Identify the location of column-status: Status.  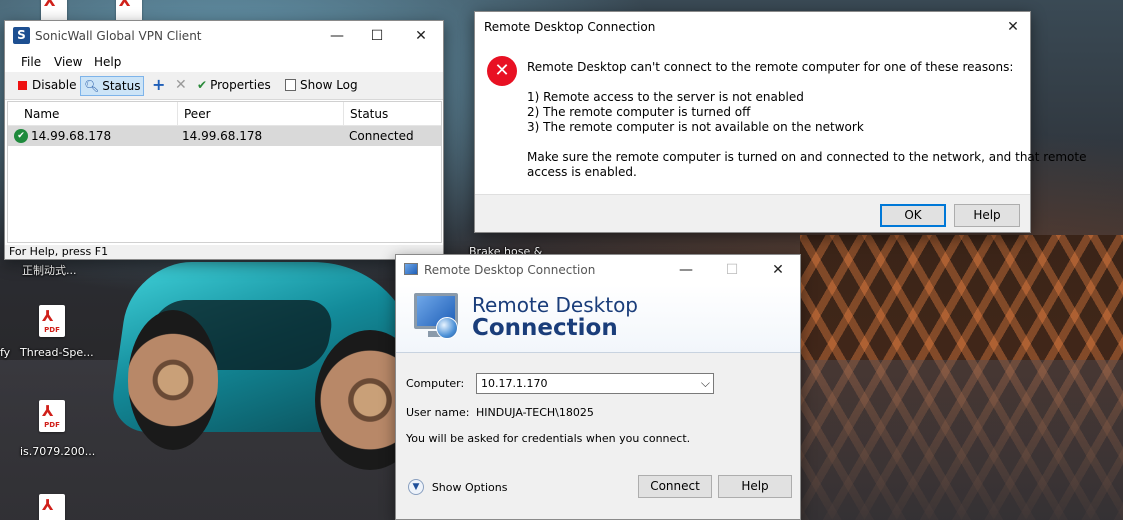
(392, 114).